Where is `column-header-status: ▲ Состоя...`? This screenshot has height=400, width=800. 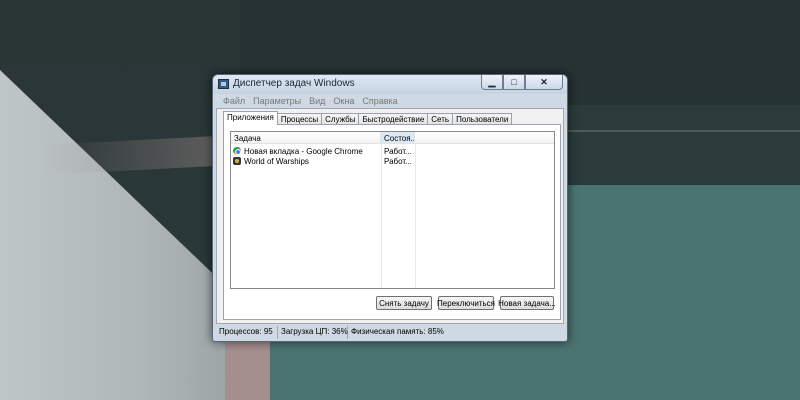
column-header-status: ▲ Состоя... is located at coordinates (398, 137).